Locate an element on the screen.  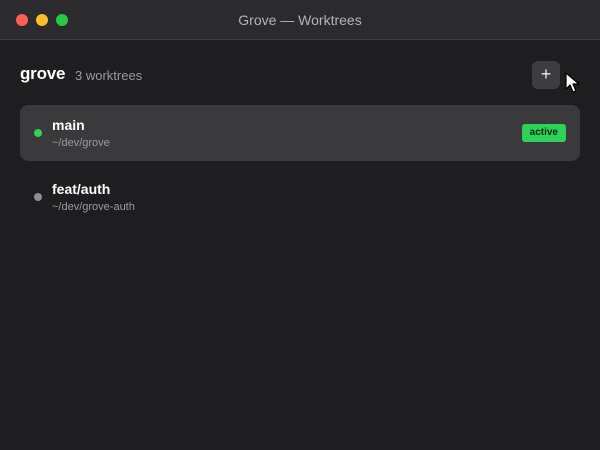
mouse-cursor-icon is located at coordinates (572, 82).